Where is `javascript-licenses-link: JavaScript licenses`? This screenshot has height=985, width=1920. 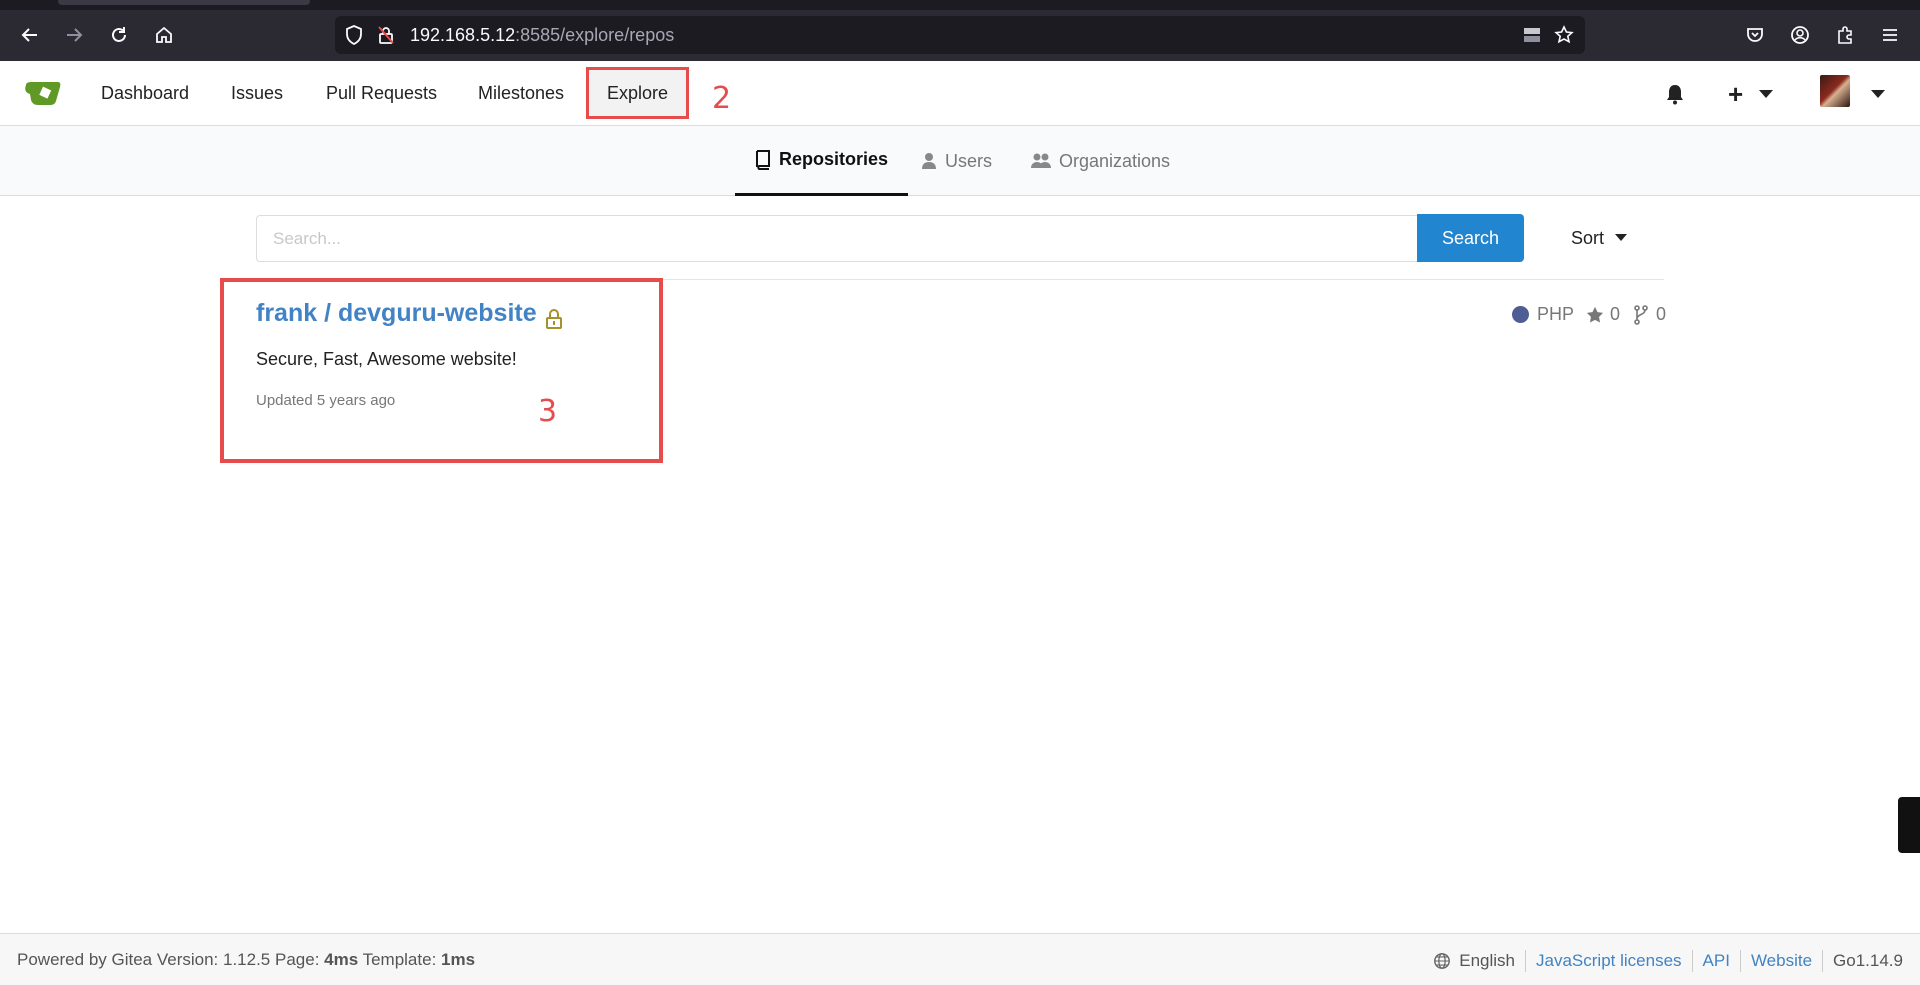 javascript-licenses-link: JavaScript licenses is located at coordinates (1609, 961).